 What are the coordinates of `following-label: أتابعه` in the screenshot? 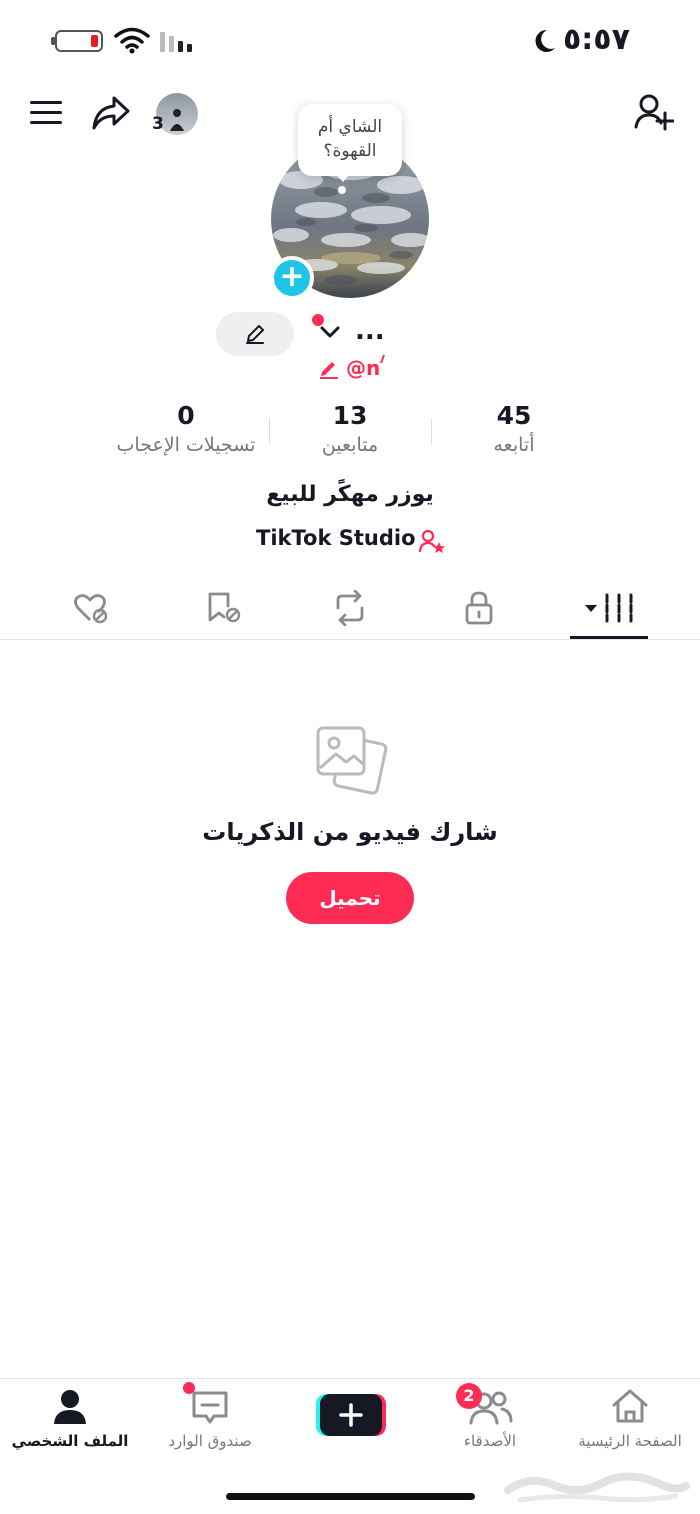 It's located at (514, 445).